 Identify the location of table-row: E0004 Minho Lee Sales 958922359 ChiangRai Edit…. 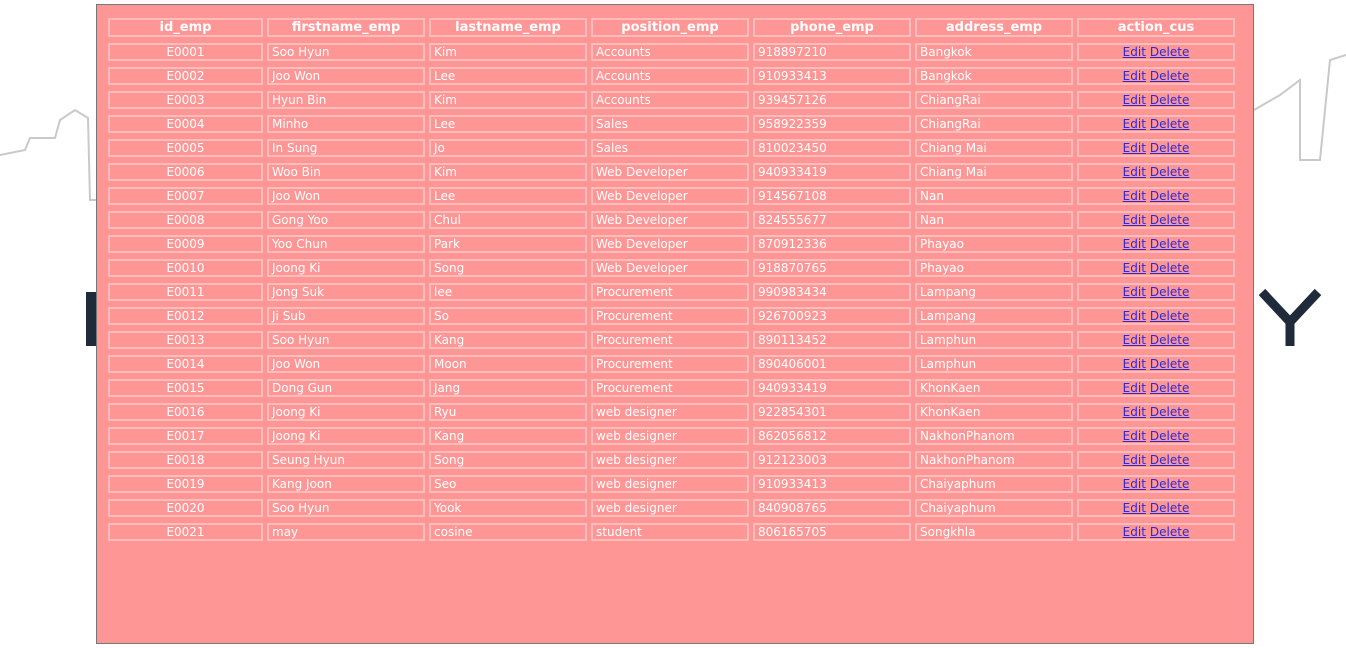
(671, 124).